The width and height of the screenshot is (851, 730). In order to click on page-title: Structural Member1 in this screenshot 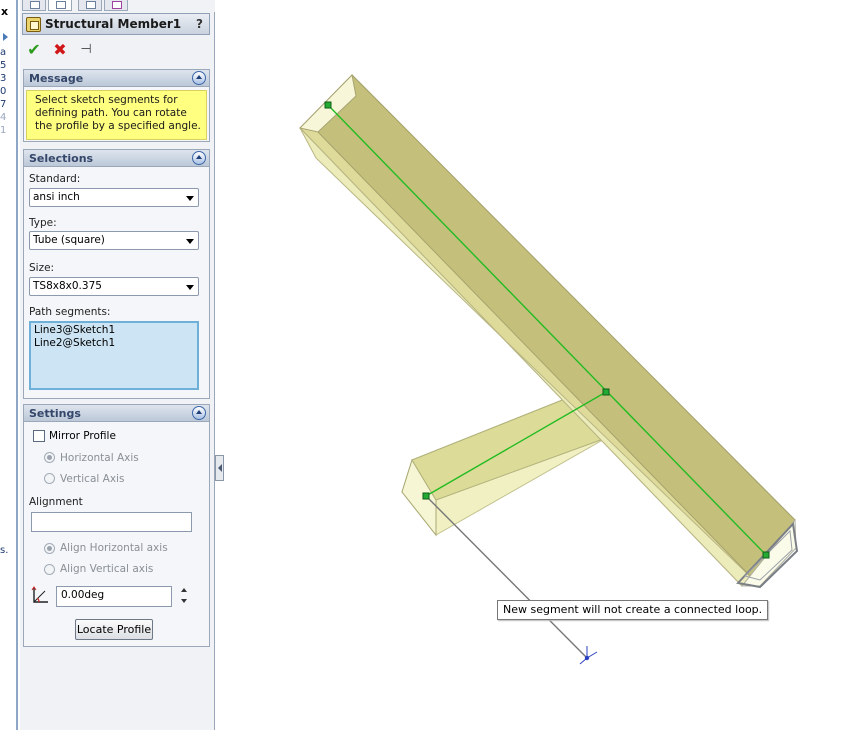, I will do `click(113, 24)`.